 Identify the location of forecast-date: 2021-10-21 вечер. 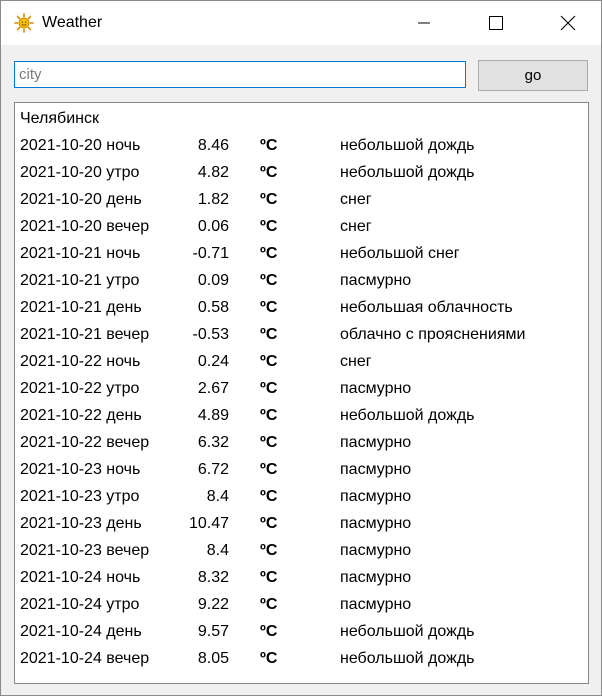
(85, 334).